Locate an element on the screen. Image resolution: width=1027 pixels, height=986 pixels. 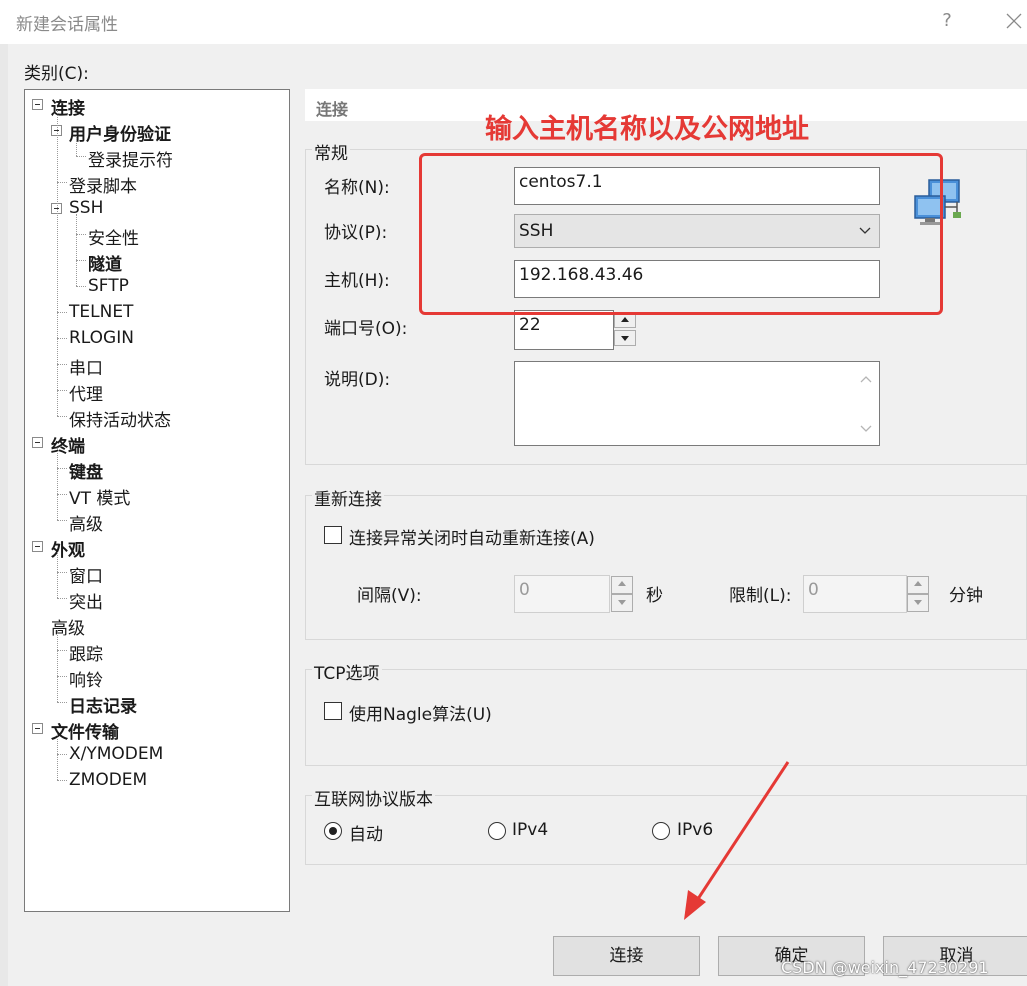
nagle-checkbox is located at coordinates (333, 711).